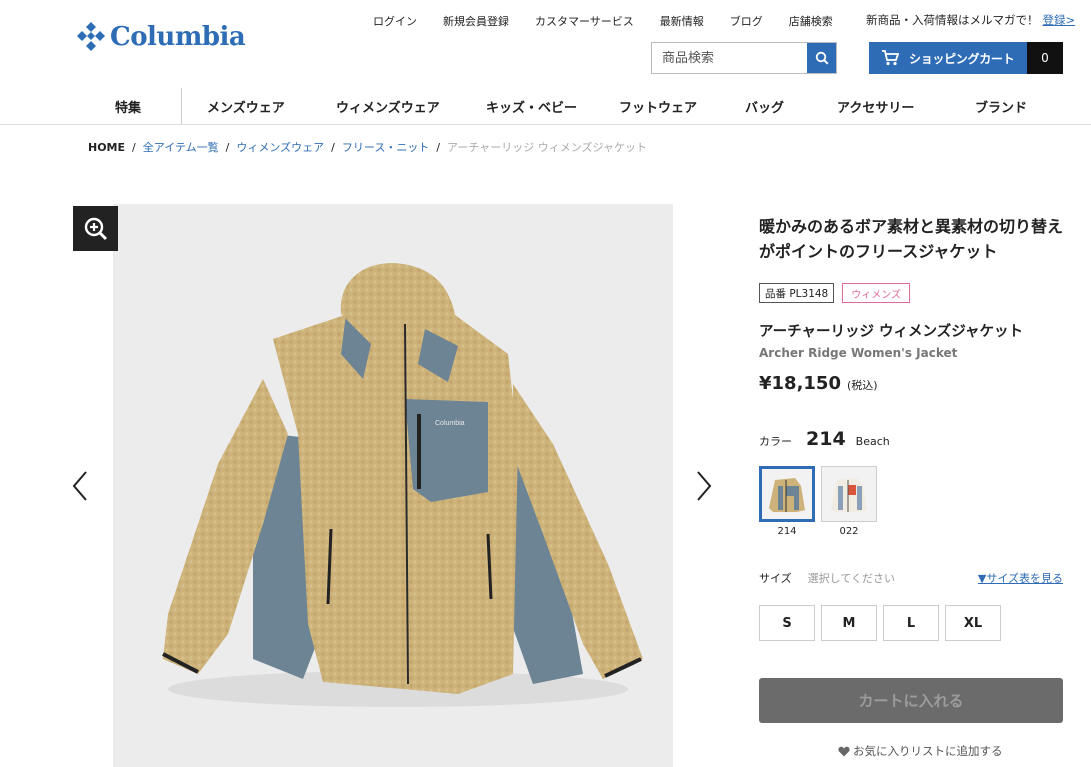 The height and width of the screenshot is (767, 1091). I want to click on product-name-ja: アーチャーリッジ ウィメンズジャケット, so click(891, 332).